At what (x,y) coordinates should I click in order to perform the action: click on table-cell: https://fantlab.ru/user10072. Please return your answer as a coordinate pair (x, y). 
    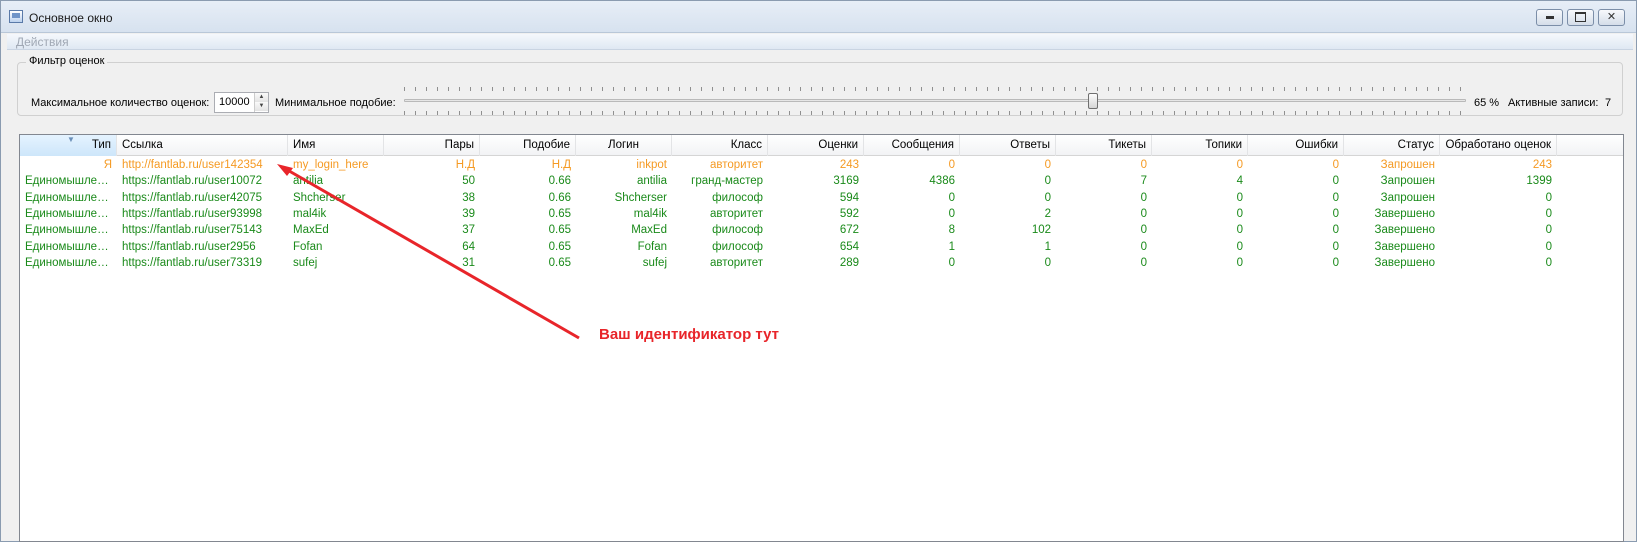
    Looking at the image, I should click on (192, 181).